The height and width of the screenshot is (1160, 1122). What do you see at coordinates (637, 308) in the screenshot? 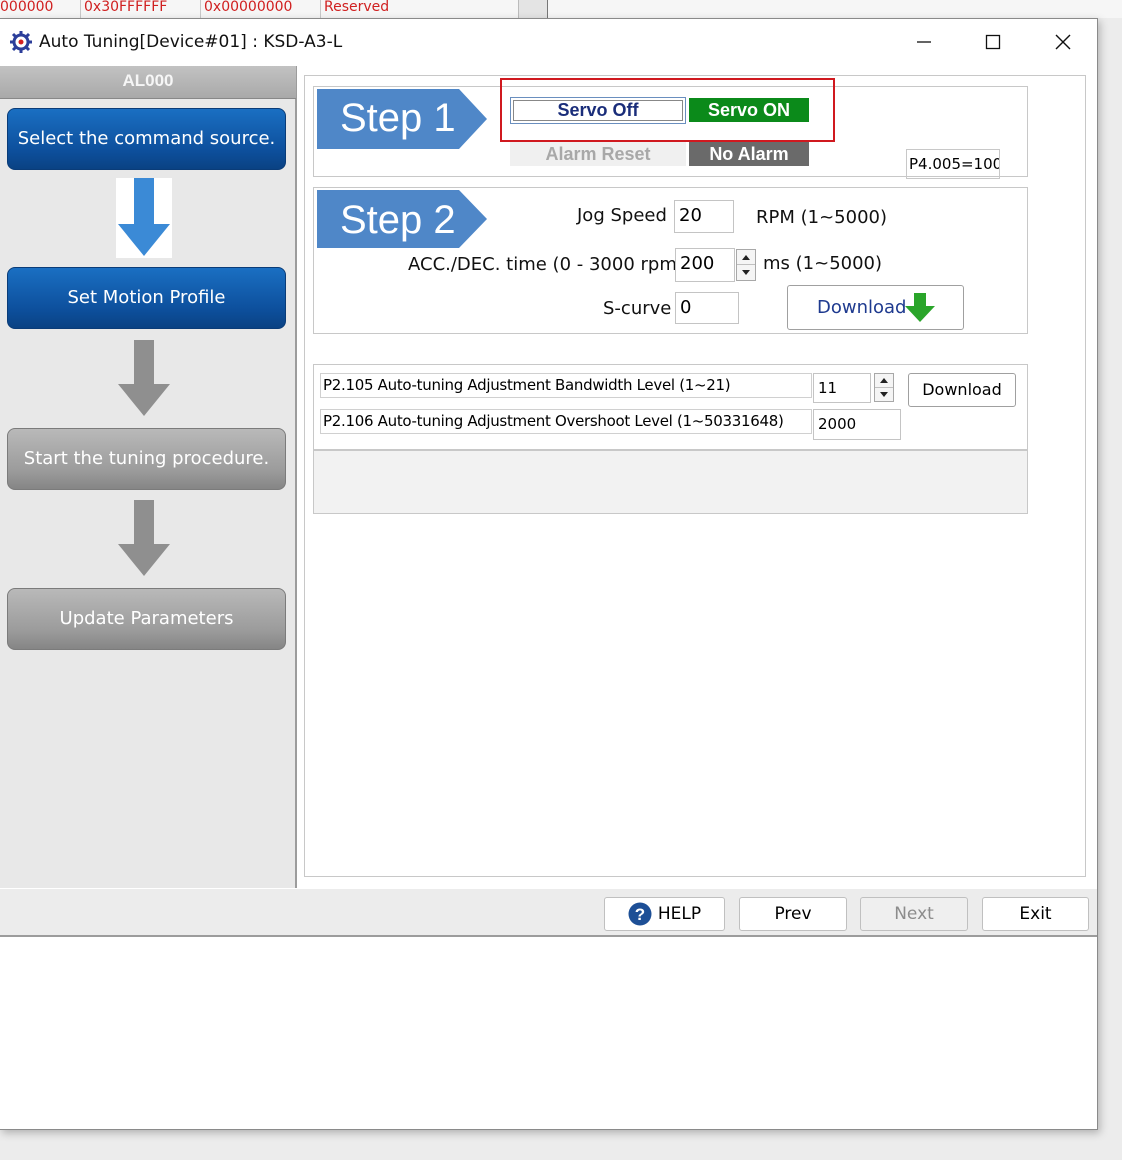
I see `s-curve-label: S-curve` at bounding box center [637, 308].